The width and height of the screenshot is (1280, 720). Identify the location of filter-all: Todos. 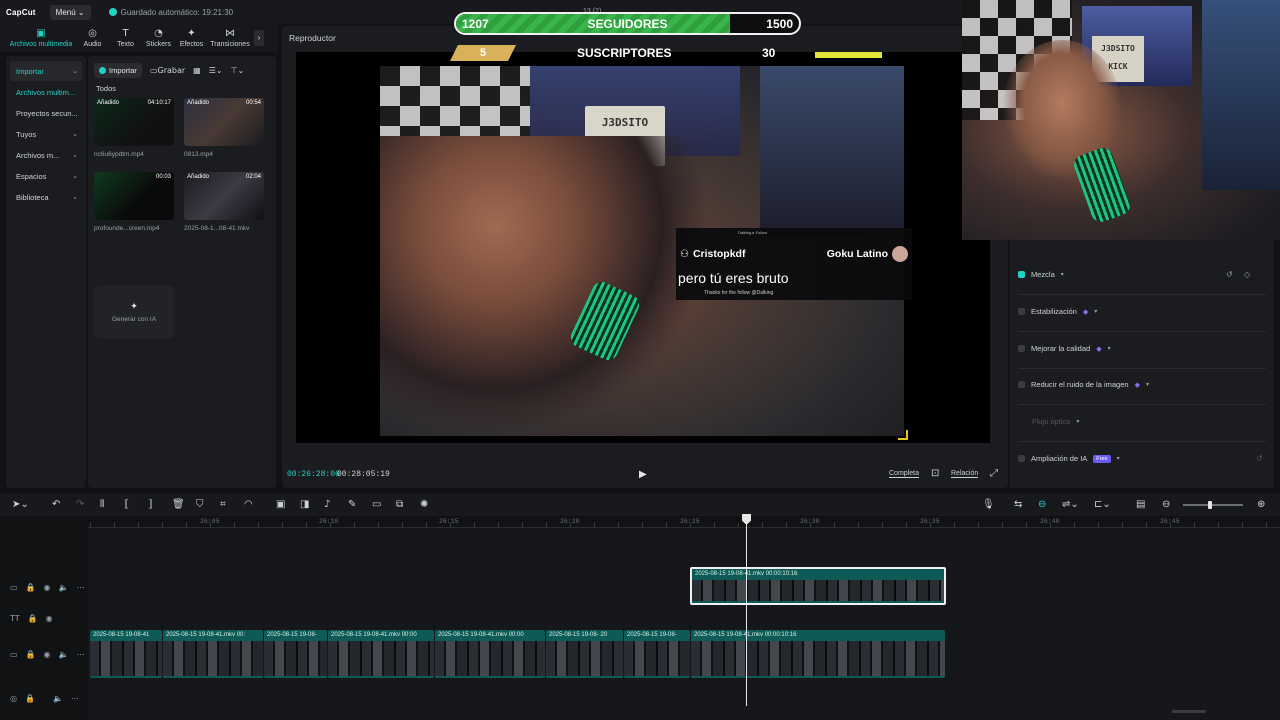
(182, 86).